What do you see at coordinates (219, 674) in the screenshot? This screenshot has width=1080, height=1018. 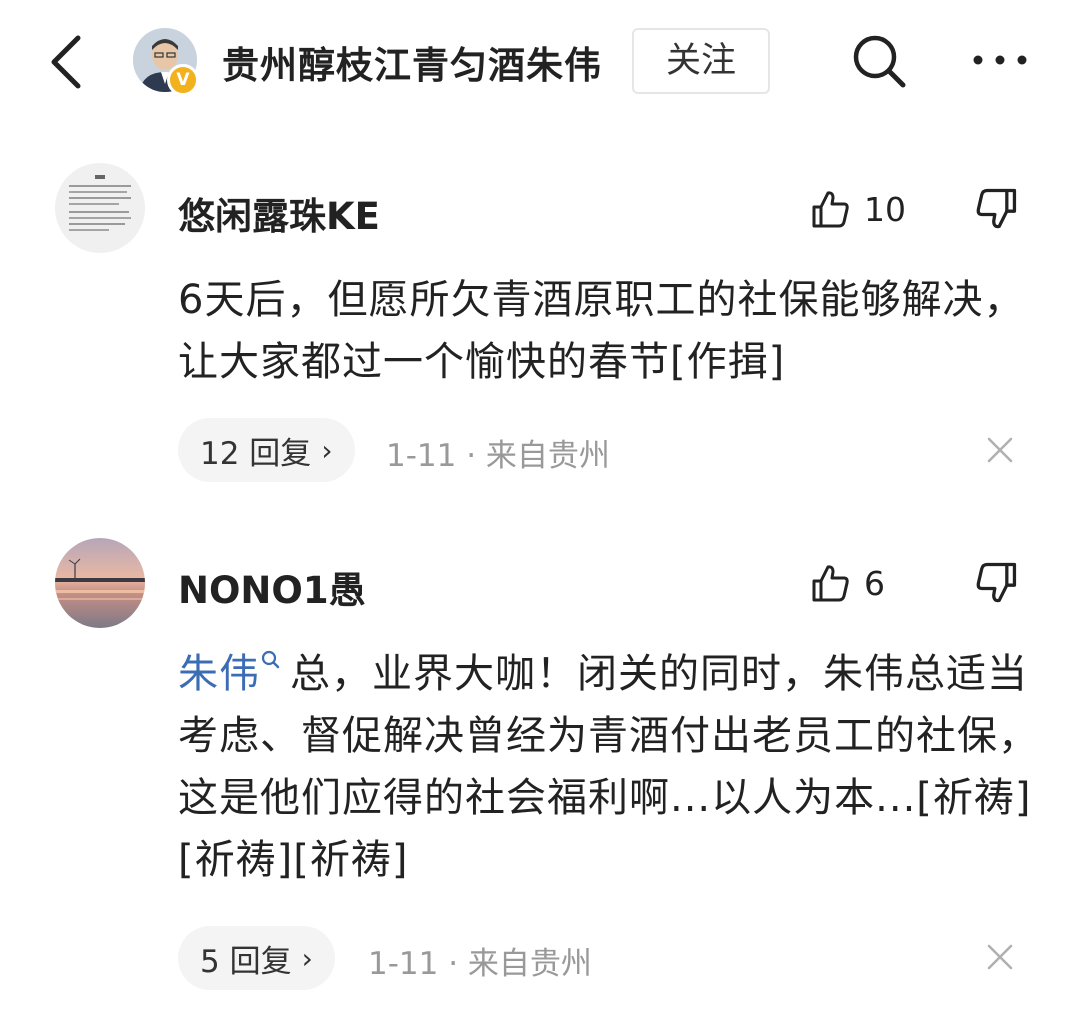 I see `mention-text: 朱伟` at bounding box center [219, 674].